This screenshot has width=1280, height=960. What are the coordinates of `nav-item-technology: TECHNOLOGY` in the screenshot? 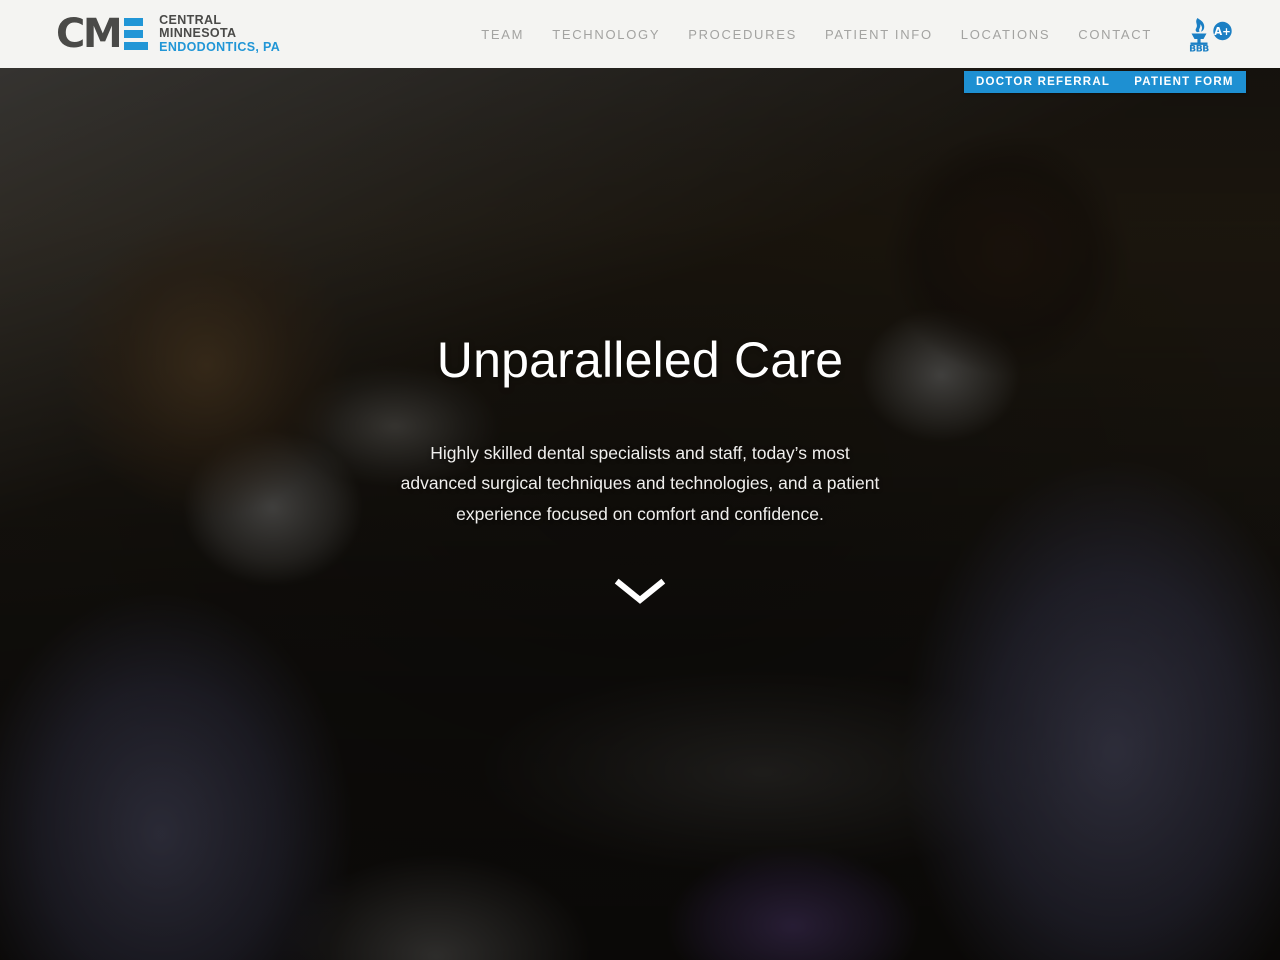 It's located at (606, 34).